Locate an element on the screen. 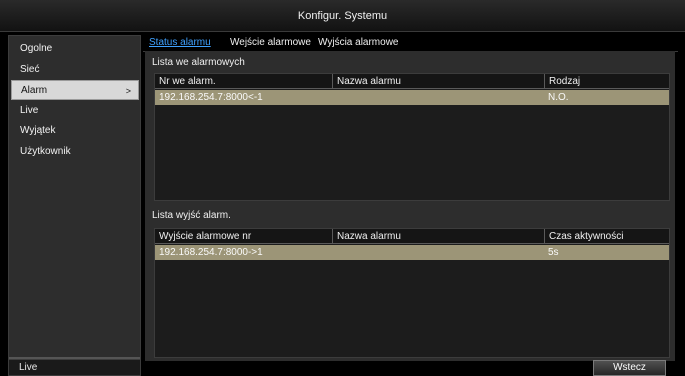 The width and height of the screenshot is (685, 376). panel-title: Lista wyjść alarm. is located at coordinates (191, 215).